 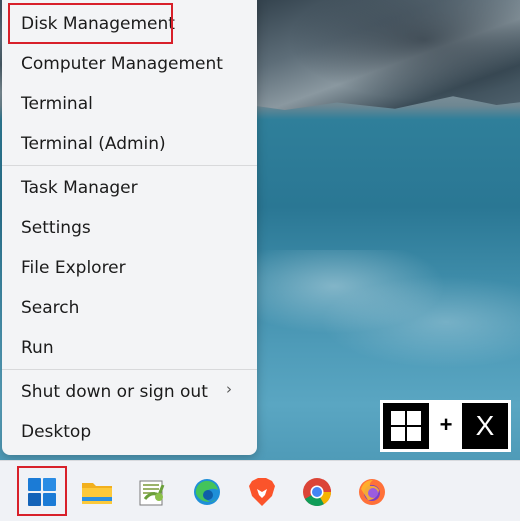 What do you see at coordinates (37, 348) in the screenshot?
I see `menu-item-run: Run` at bounding box center [37, 348].